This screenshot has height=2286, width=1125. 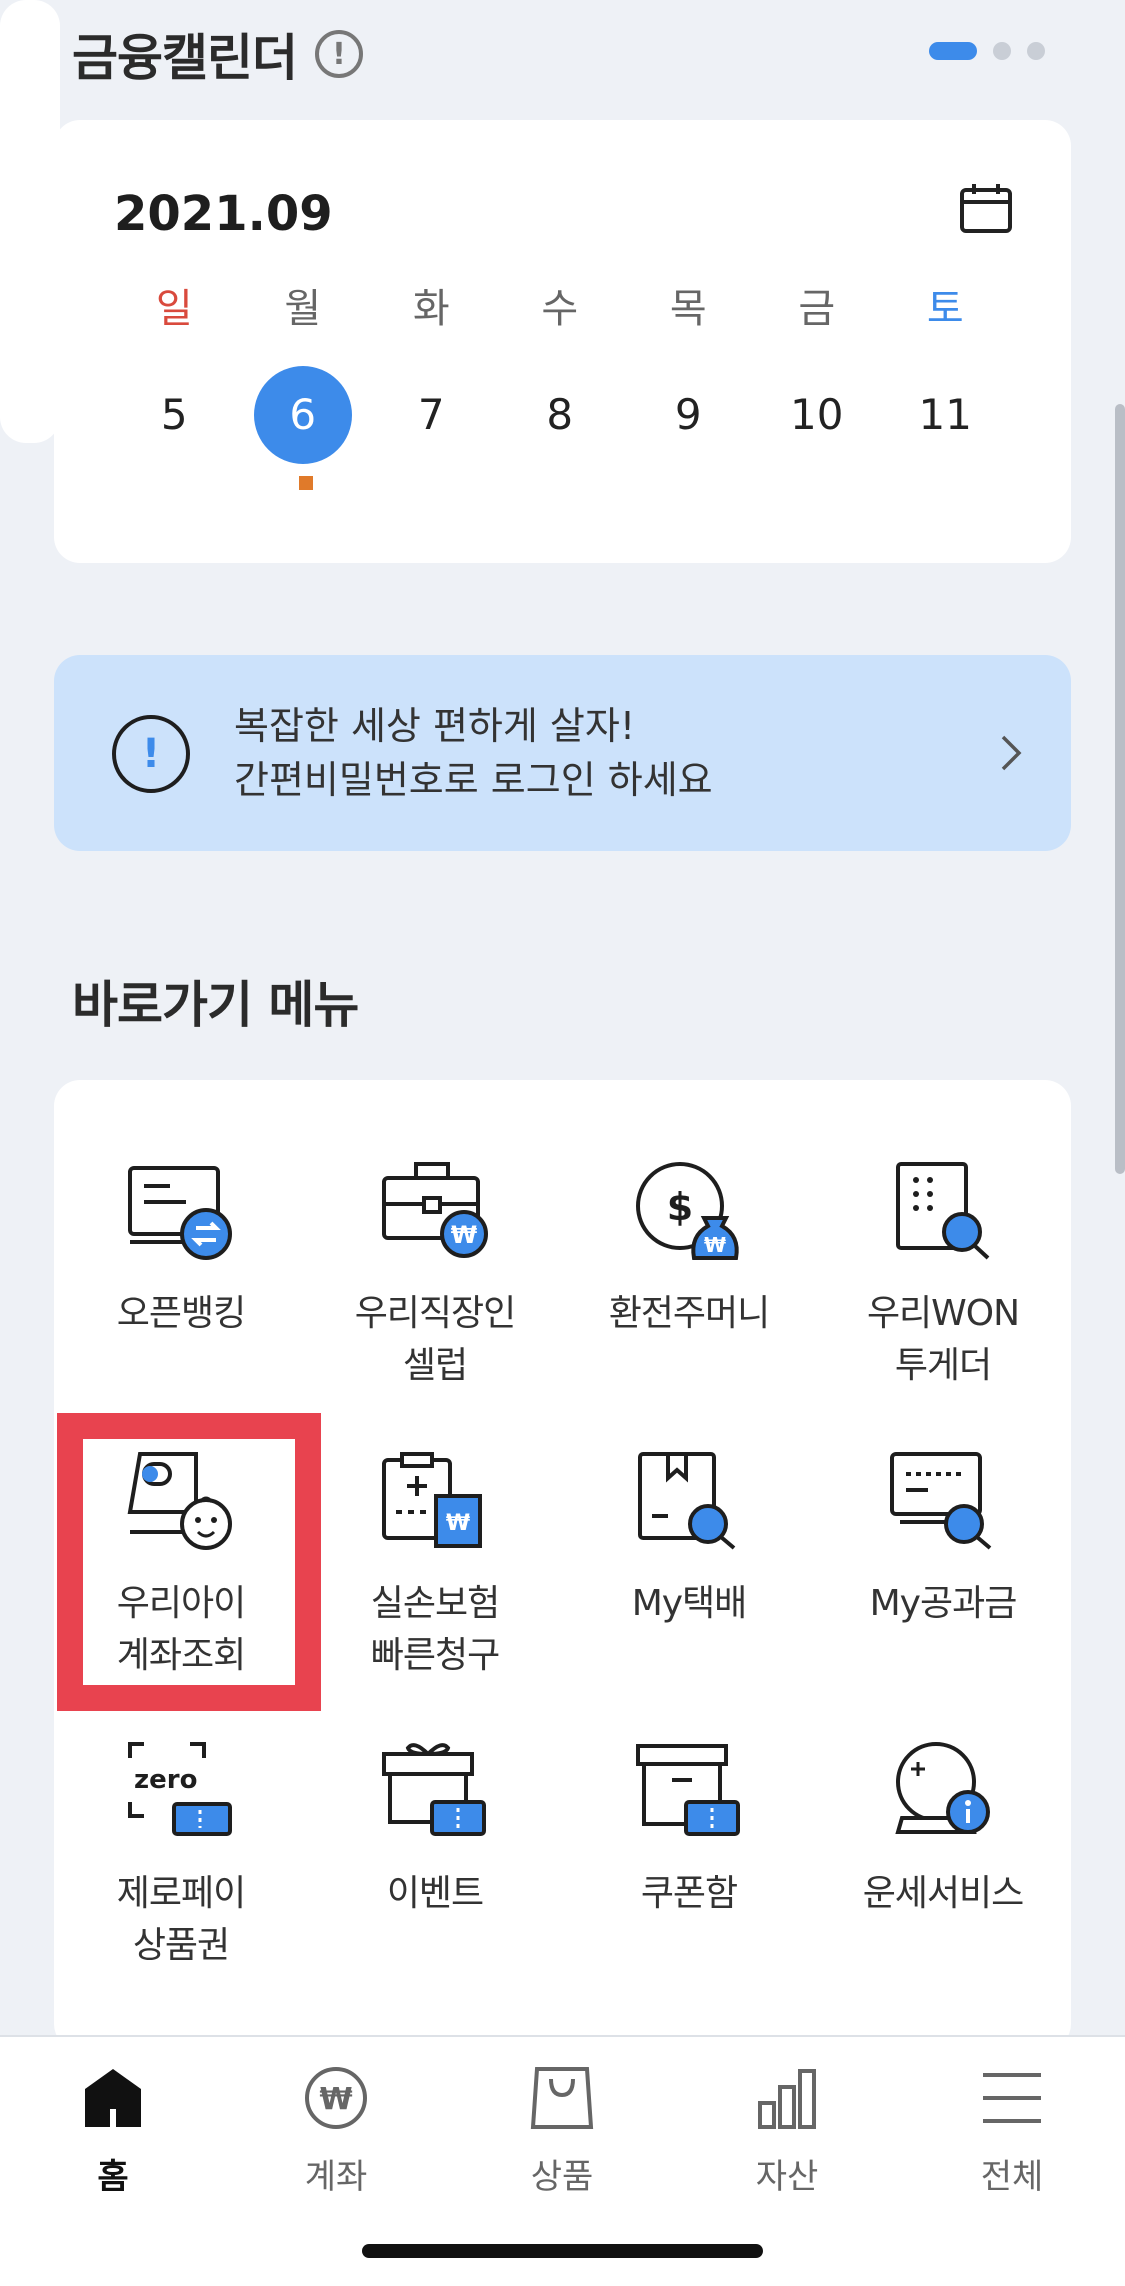 I want to click on calendar-day: 9, so click(x=688, y=415).